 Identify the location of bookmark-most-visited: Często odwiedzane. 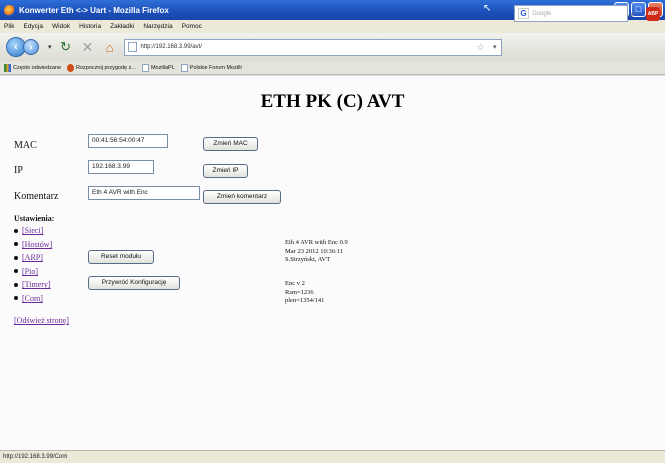
(33, 67).